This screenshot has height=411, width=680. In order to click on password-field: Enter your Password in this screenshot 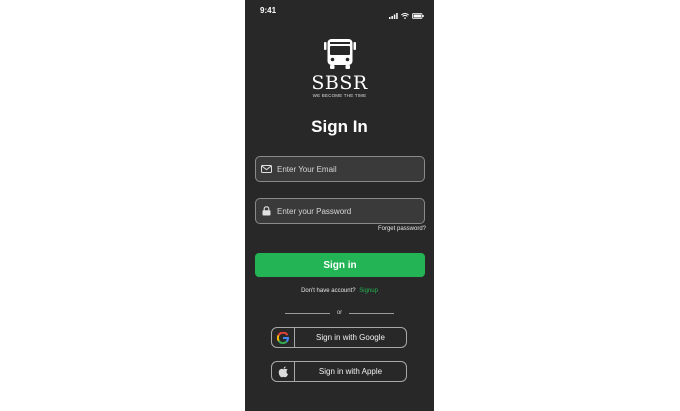, I will do `click(340, 211)`.